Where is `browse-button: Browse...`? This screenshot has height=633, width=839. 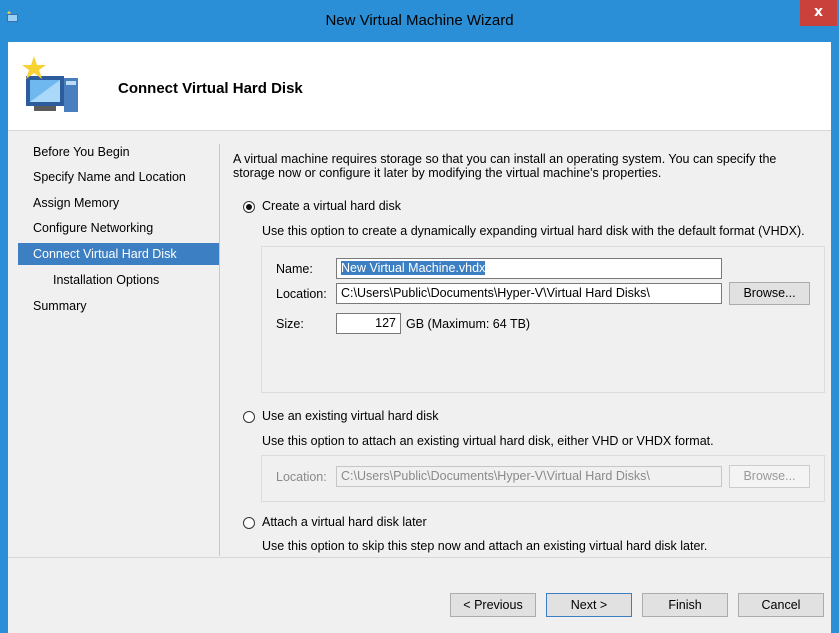 browse-button: Browse... is located at coordinates (769, 293).